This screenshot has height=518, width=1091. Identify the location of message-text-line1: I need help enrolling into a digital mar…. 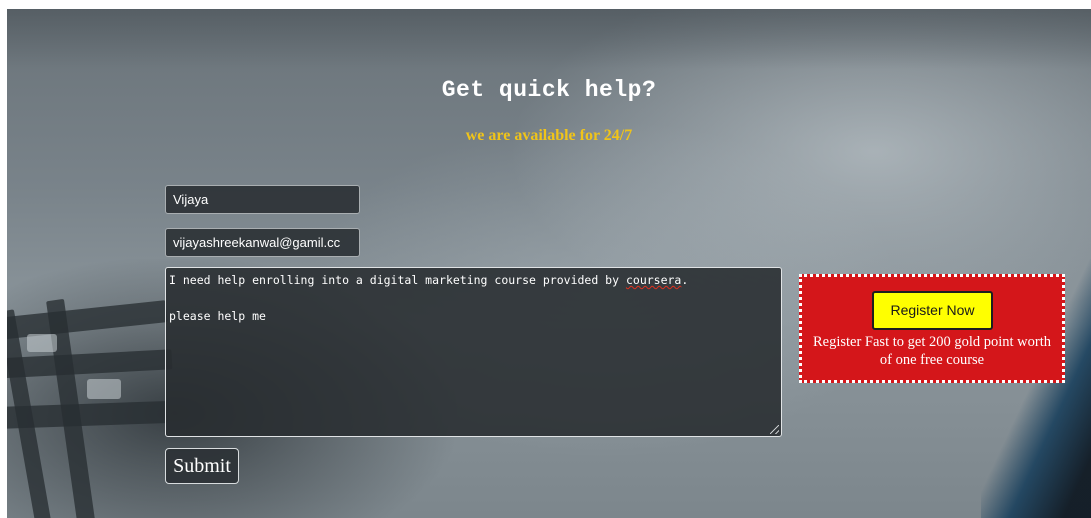
(397, 280).